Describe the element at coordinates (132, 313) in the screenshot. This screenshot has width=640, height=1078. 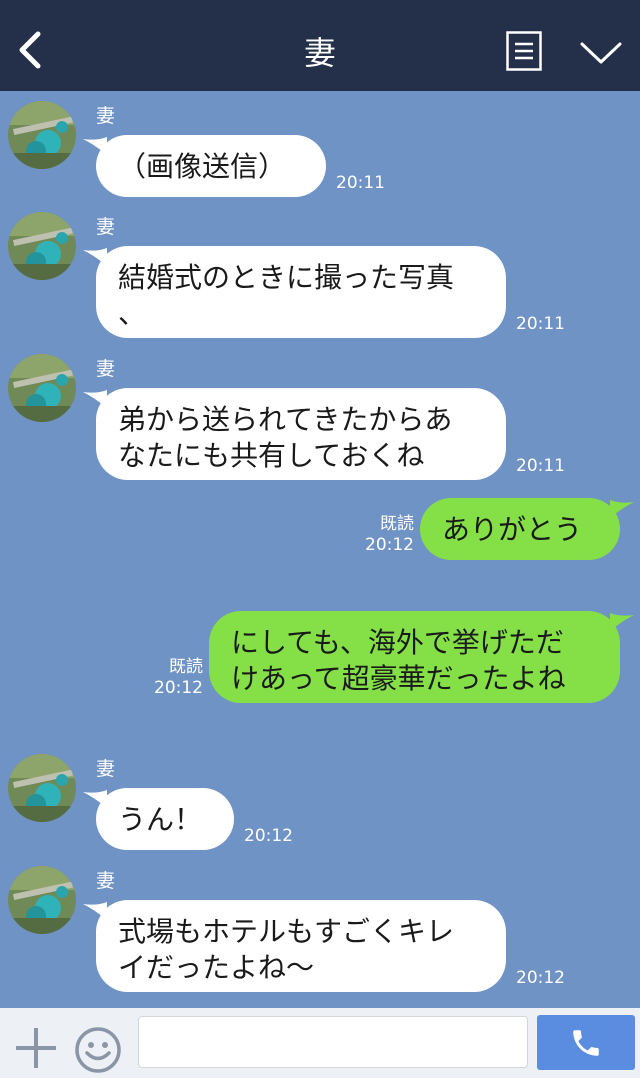
I see `message-text-line: 、` at that location.